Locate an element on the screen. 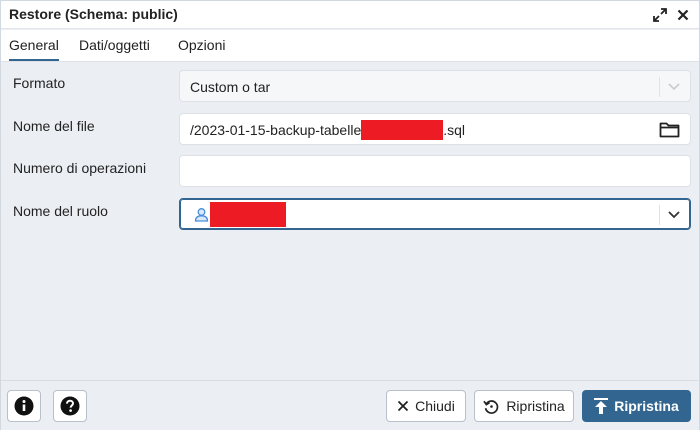  filename-value: /2023-01-15-backup-tabelle .sql is located at coordinates (328, 130).